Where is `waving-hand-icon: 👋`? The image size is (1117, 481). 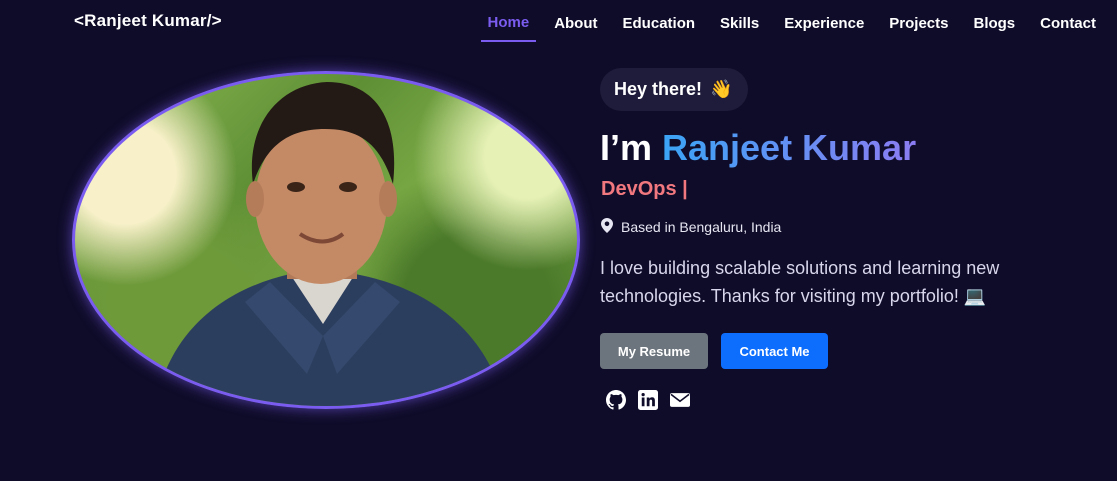 waving-hand-icon: 👋 is located at coordinates (721, 89).